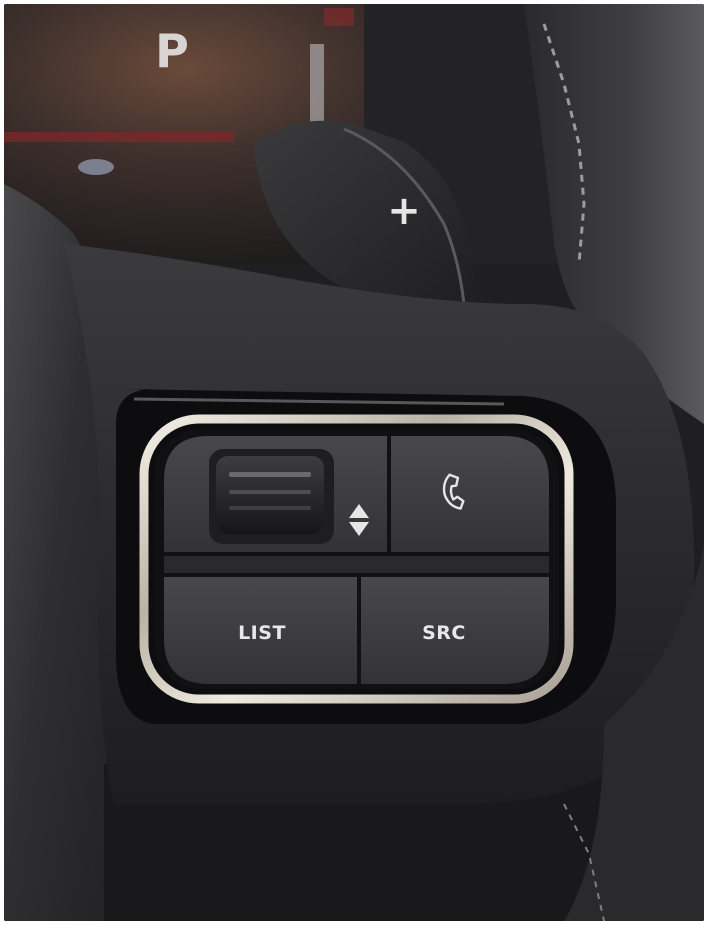  I want to click on cluster-gauge-red, so click(339, 17).